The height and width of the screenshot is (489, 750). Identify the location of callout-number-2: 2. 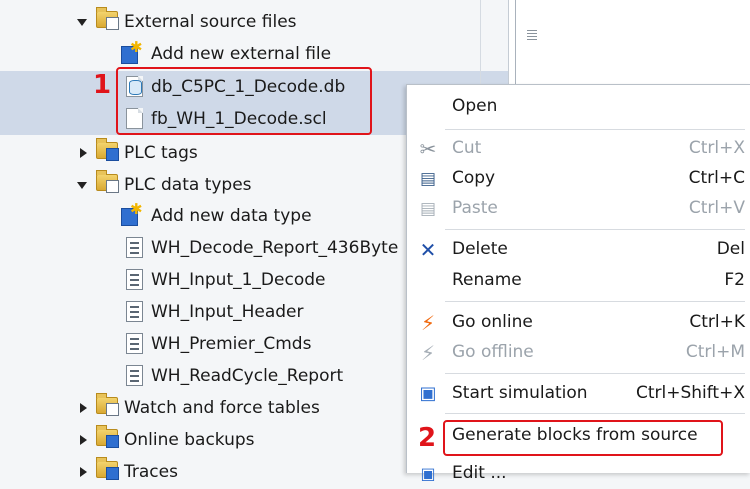
(427, 438).